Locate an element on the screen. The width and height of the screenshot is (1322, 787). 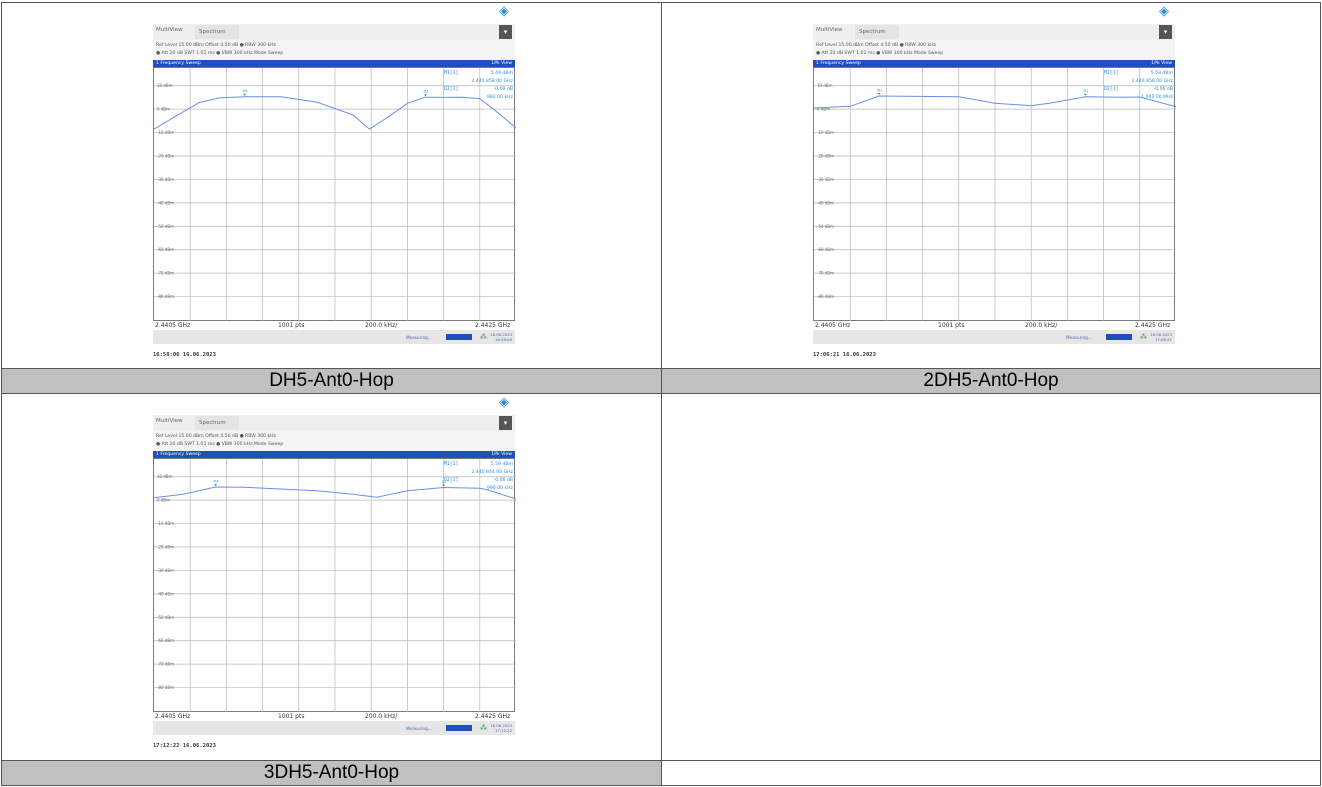
x-start-label: 2.4405 GHz is located at coordinates (833, 325).